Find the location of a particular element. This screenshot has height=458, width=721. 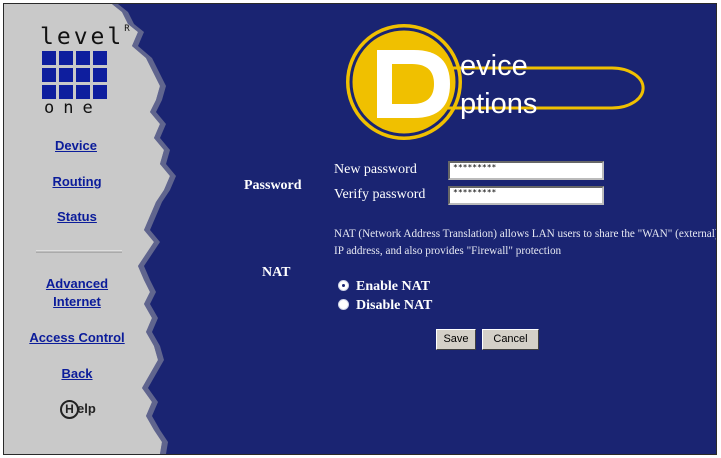

enable-nat-label: Enable NAT is located at coordinates (393, 286).